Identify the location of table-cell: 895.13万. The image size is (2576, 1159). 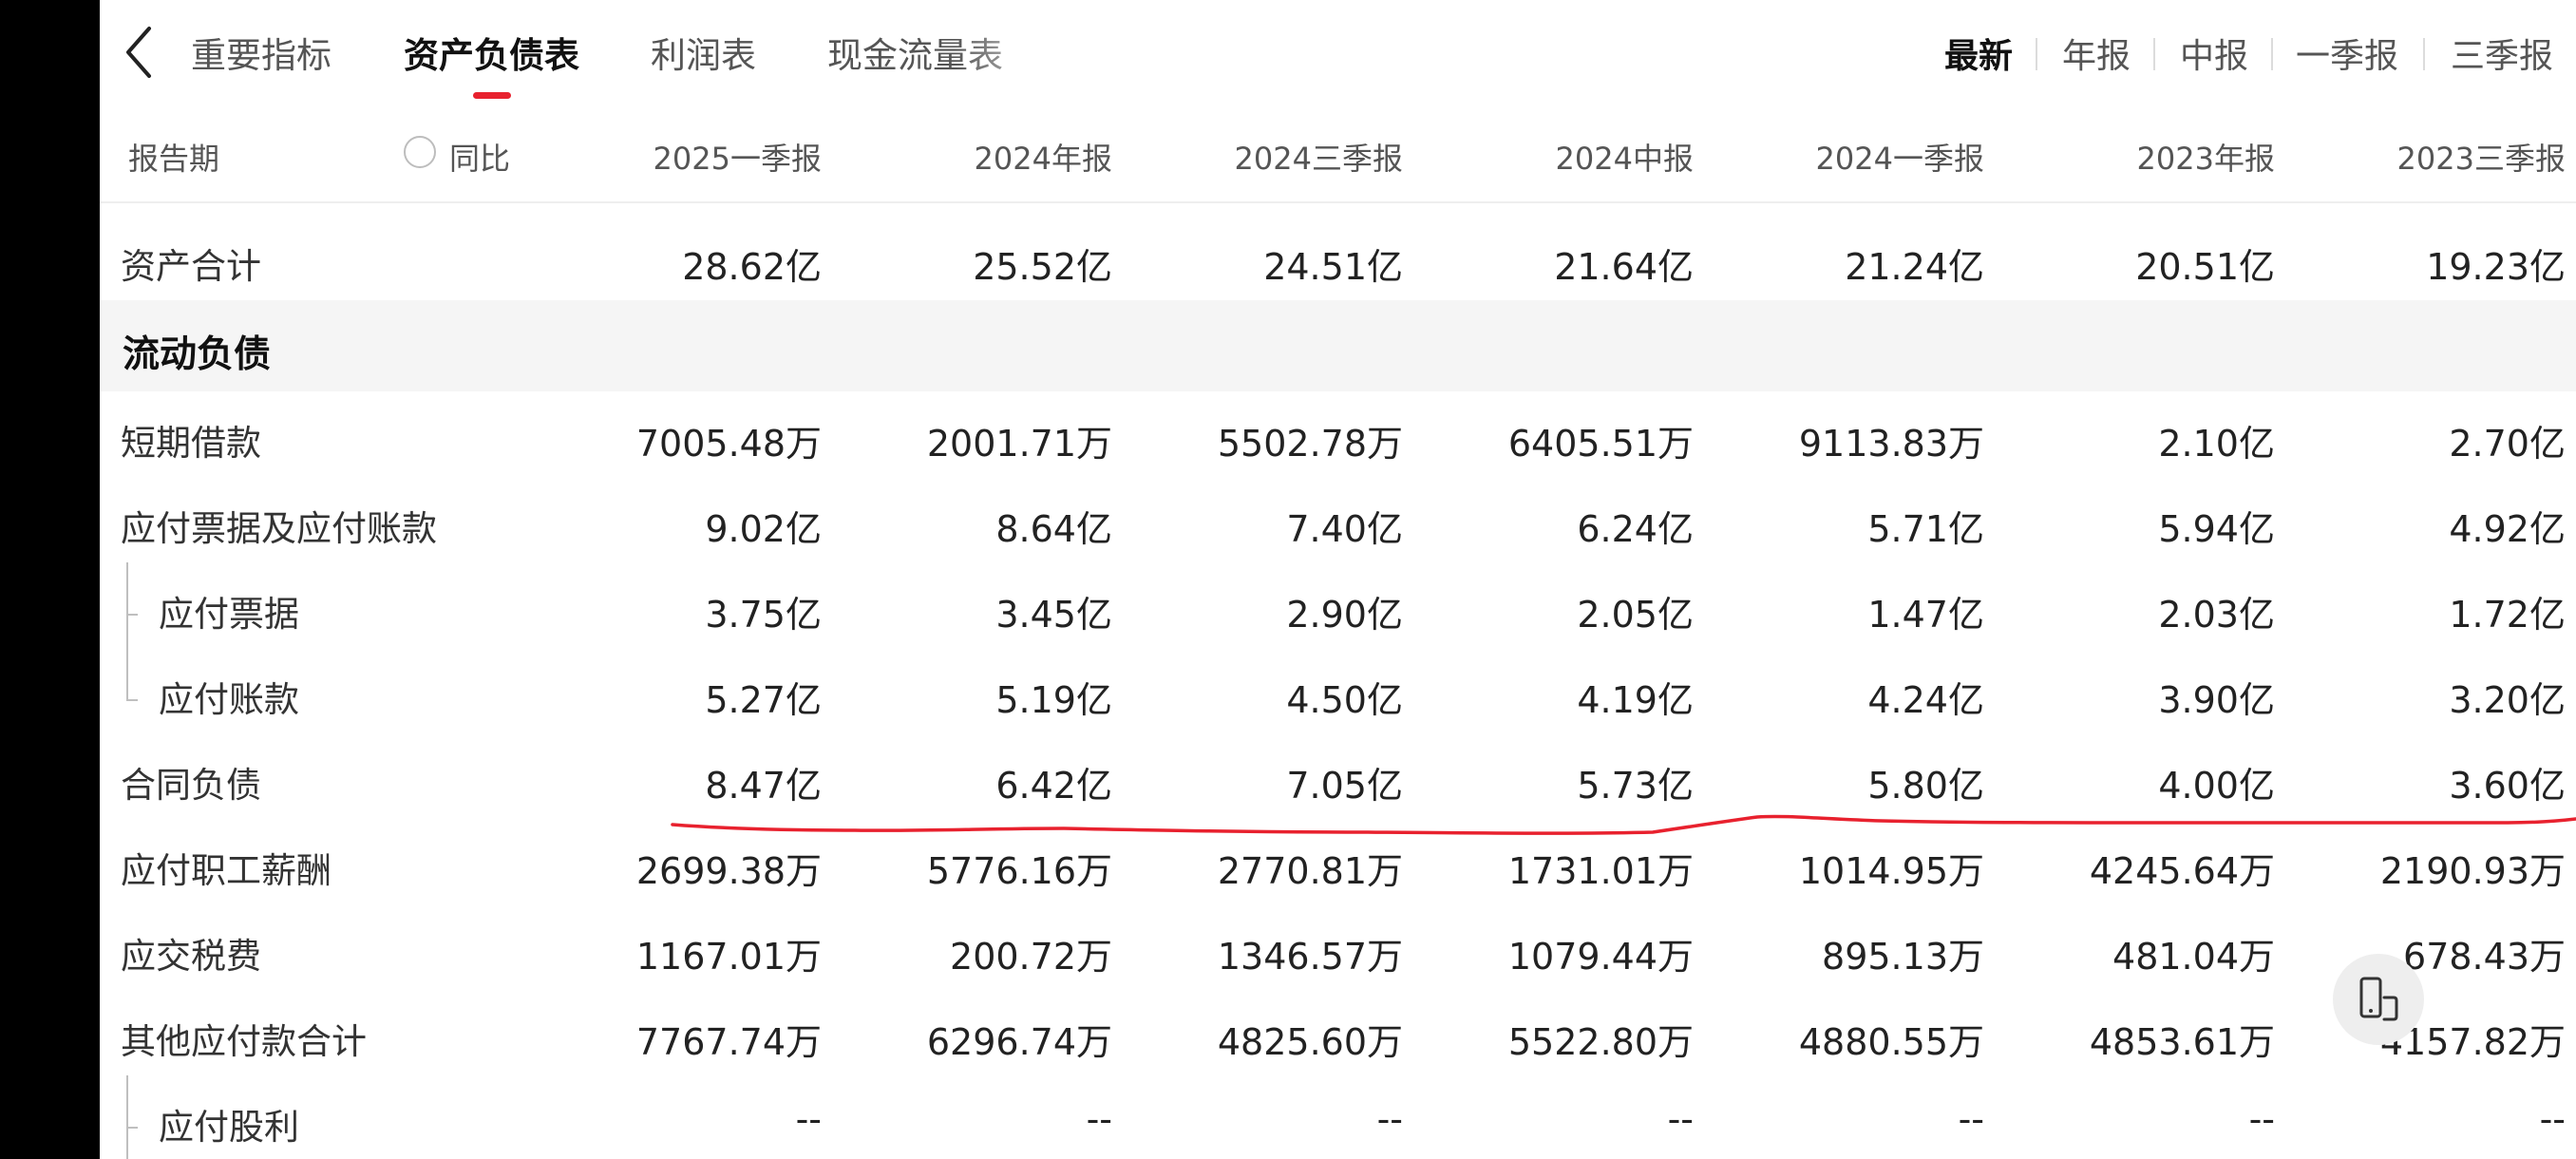
(1903, 957).